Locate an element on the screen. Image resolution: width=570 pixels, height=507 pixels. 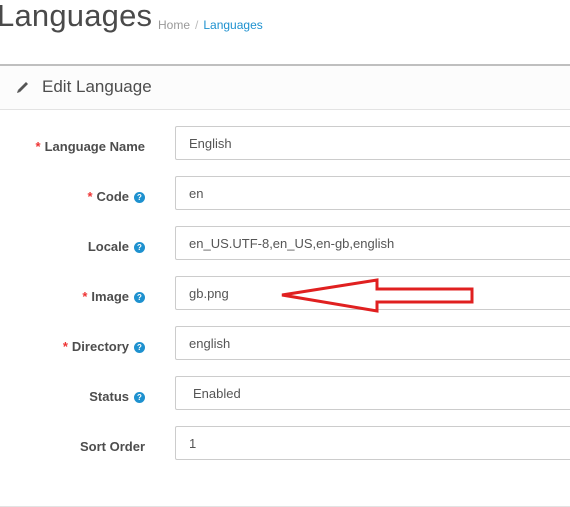
breadcrumb: Home / Languages is located at coordinates (210, 25).